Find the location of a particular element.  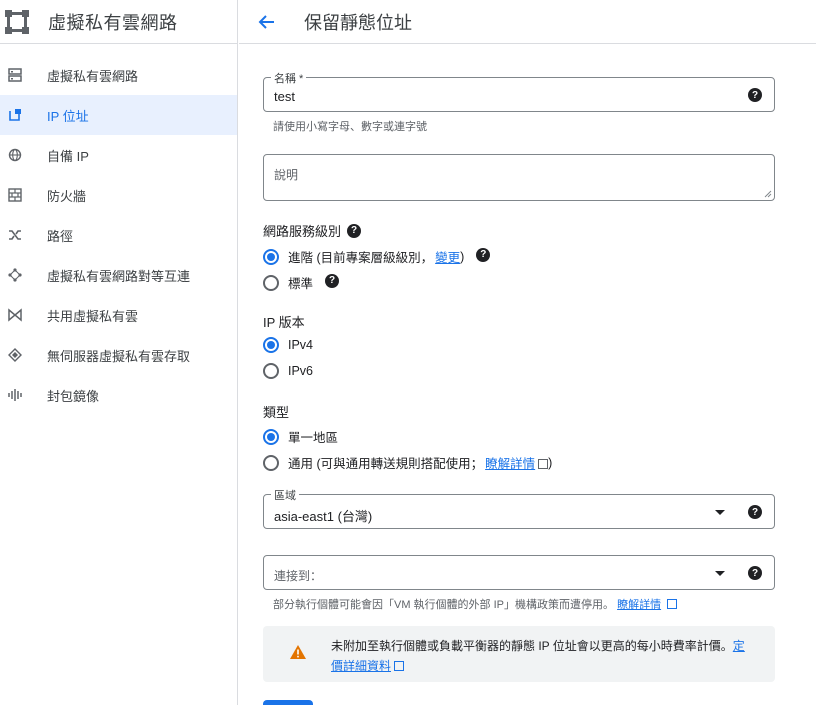

sidebar-item-packet-mirroring: 封包鏡像 is located at coordinates (118, 395).